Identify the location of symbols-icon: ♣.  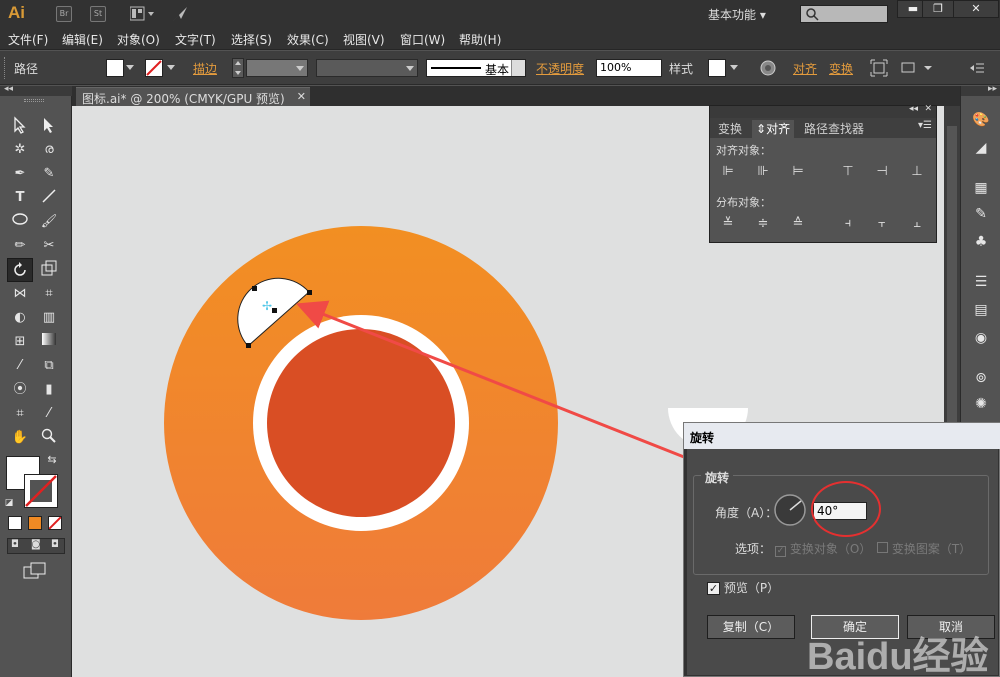
(981, 242).